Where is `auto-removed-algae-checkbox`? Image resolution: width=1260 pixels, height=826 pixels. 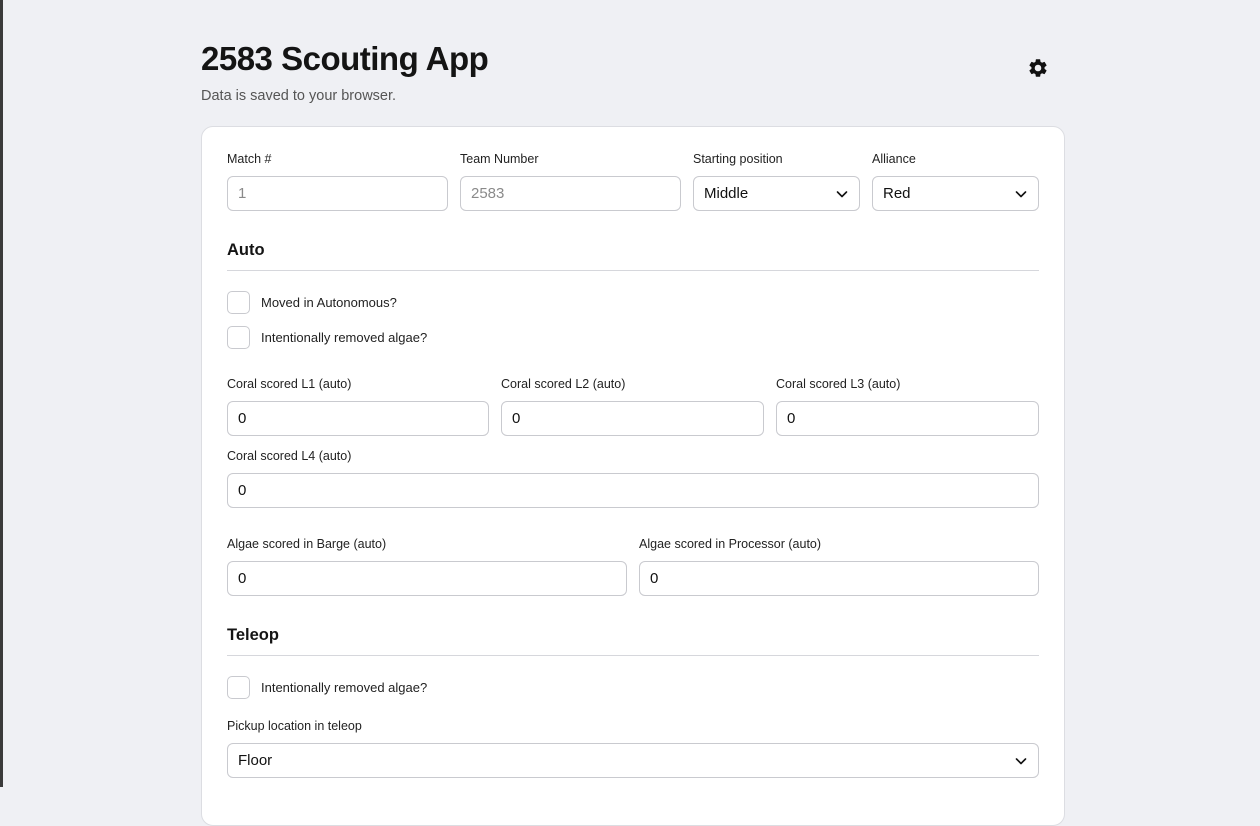 auto-removed-algae-checkbox is located at coordinates (238, 337).